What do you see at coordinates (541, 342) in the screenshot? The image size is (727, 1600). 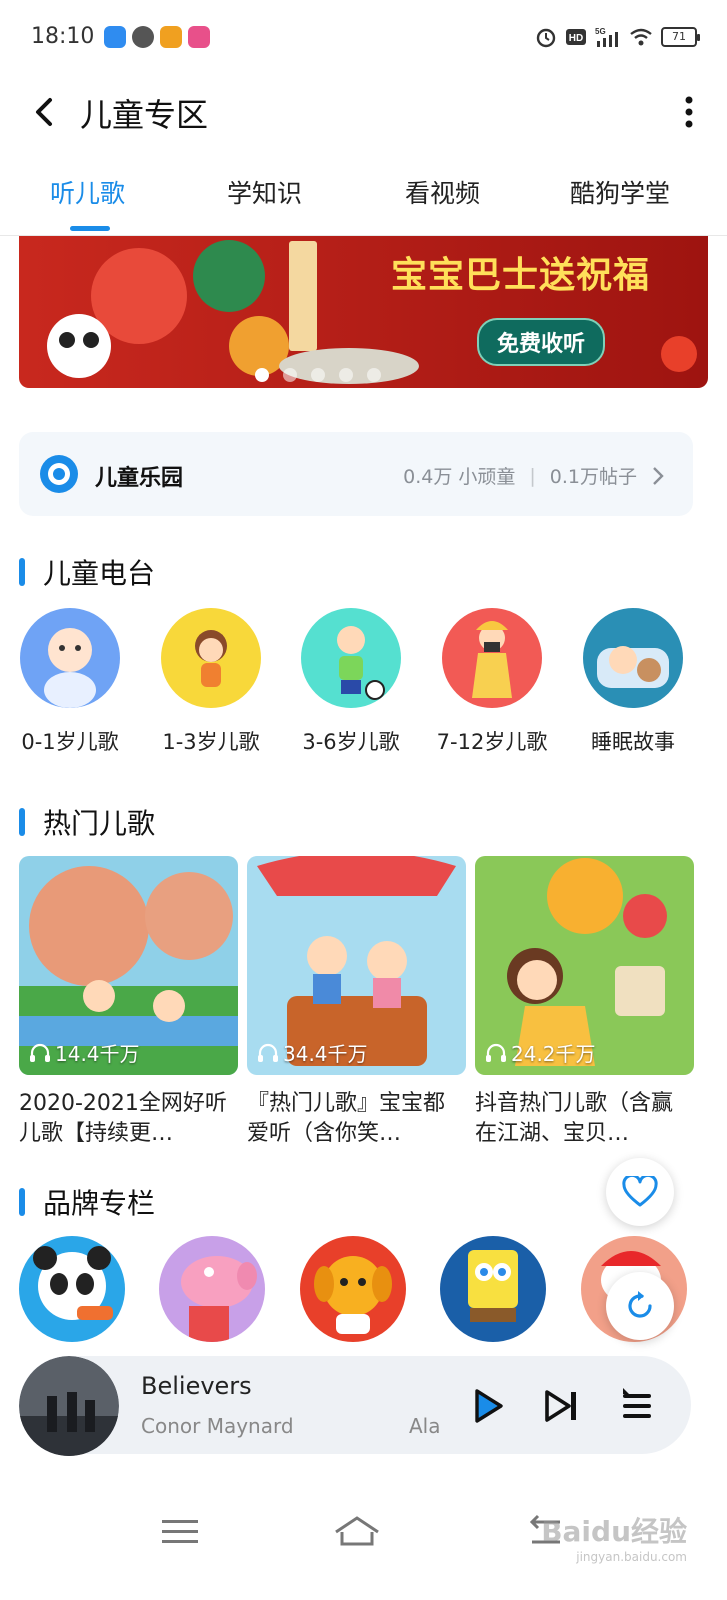 I see `free-listen-button: 免费收听` at bounding box center [541, 342].